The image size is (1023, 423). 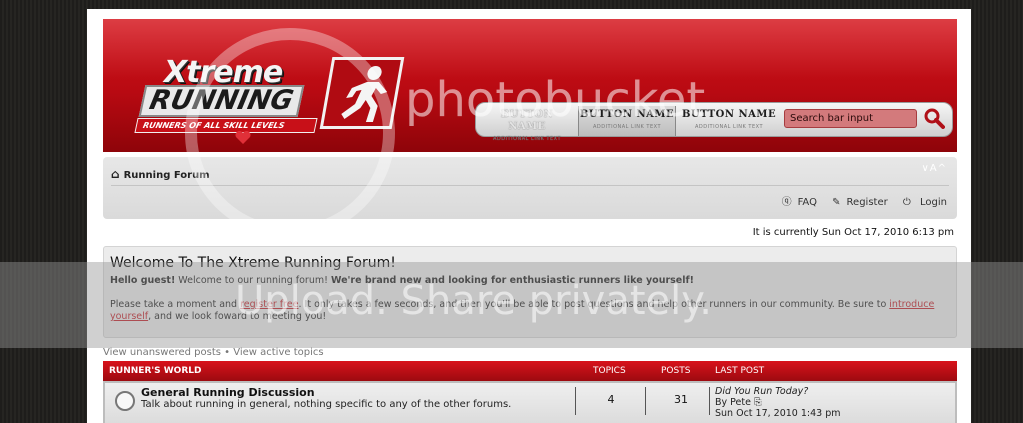 I want to click on watermark-logo, so click(x=290, y=133).